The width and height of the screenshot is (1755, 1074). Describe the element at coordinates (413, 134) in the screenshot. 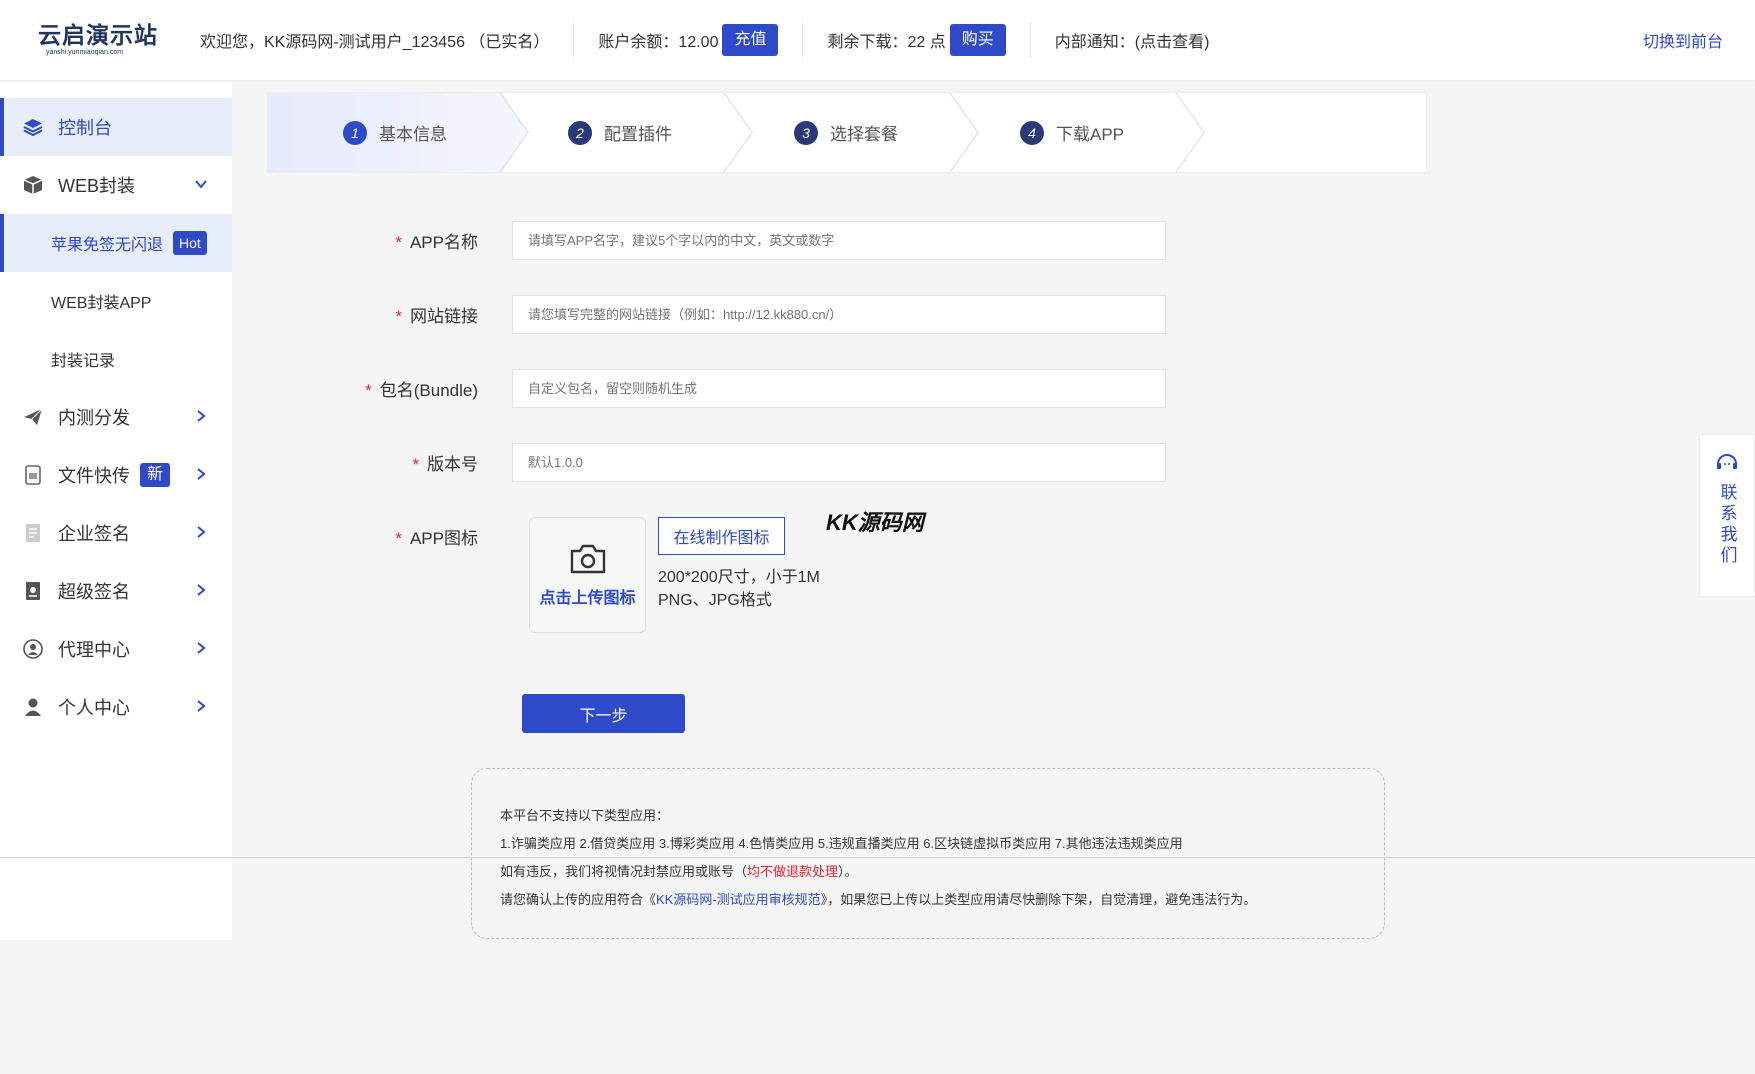

I see `step-label: 基本信息` at that location.